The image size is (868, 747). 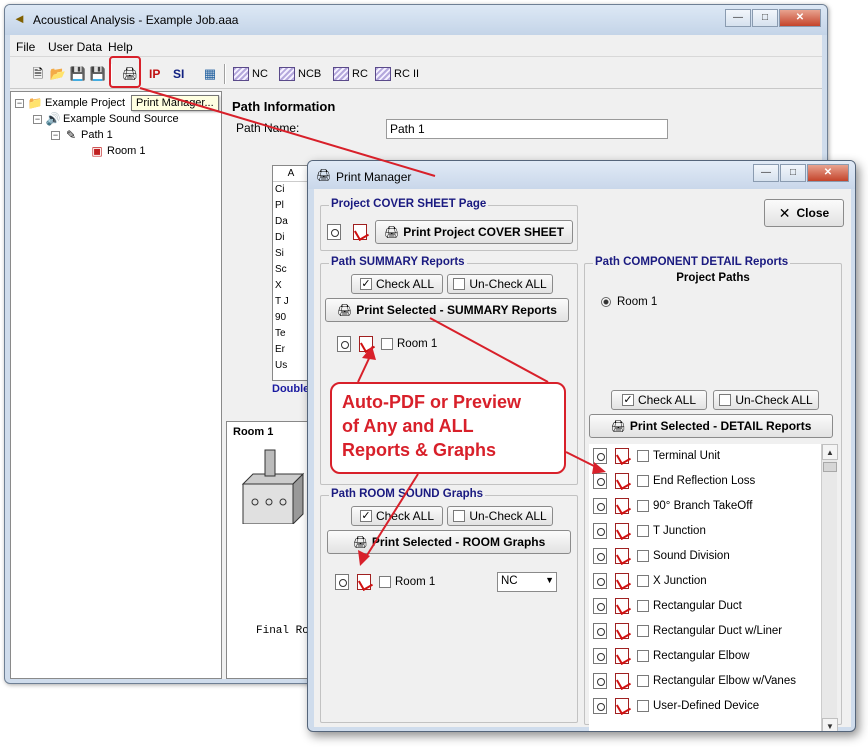 I want to click on print-cover-sheet-button: 🖨 Print Project COVER SHEET, so click(x=474, y=232).